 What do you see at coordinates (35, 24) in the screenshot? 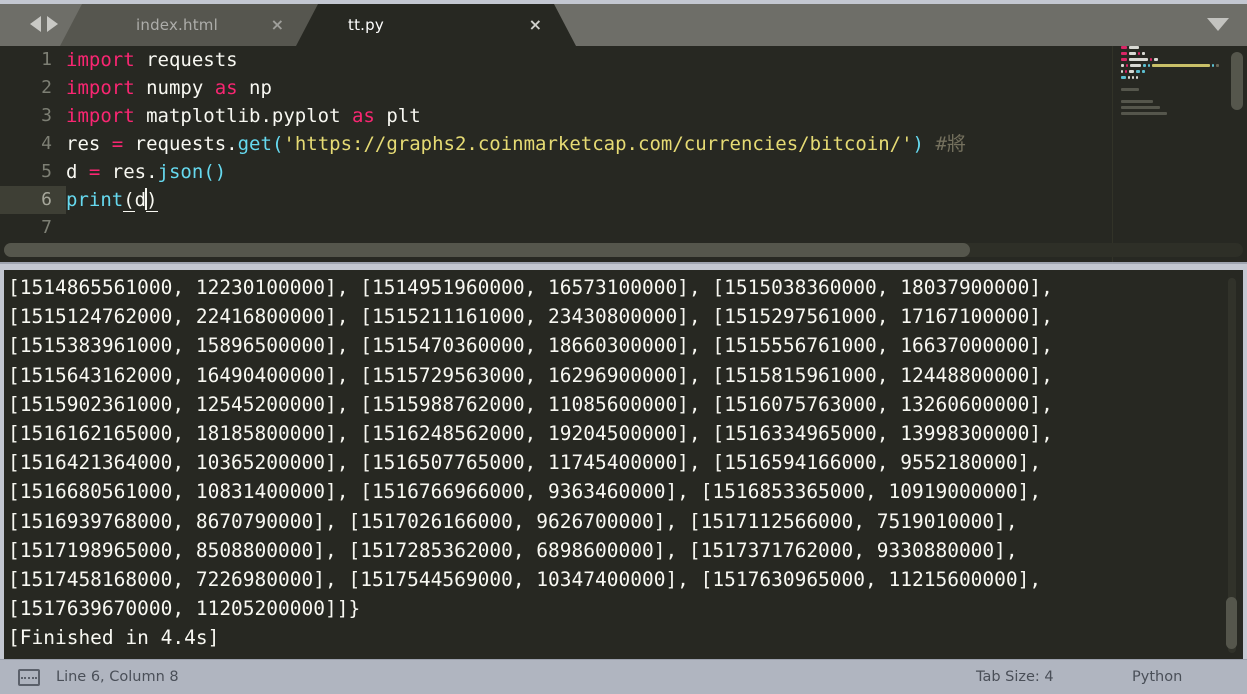
I see `triangle-left-icon` at bounding box center [35, 24].